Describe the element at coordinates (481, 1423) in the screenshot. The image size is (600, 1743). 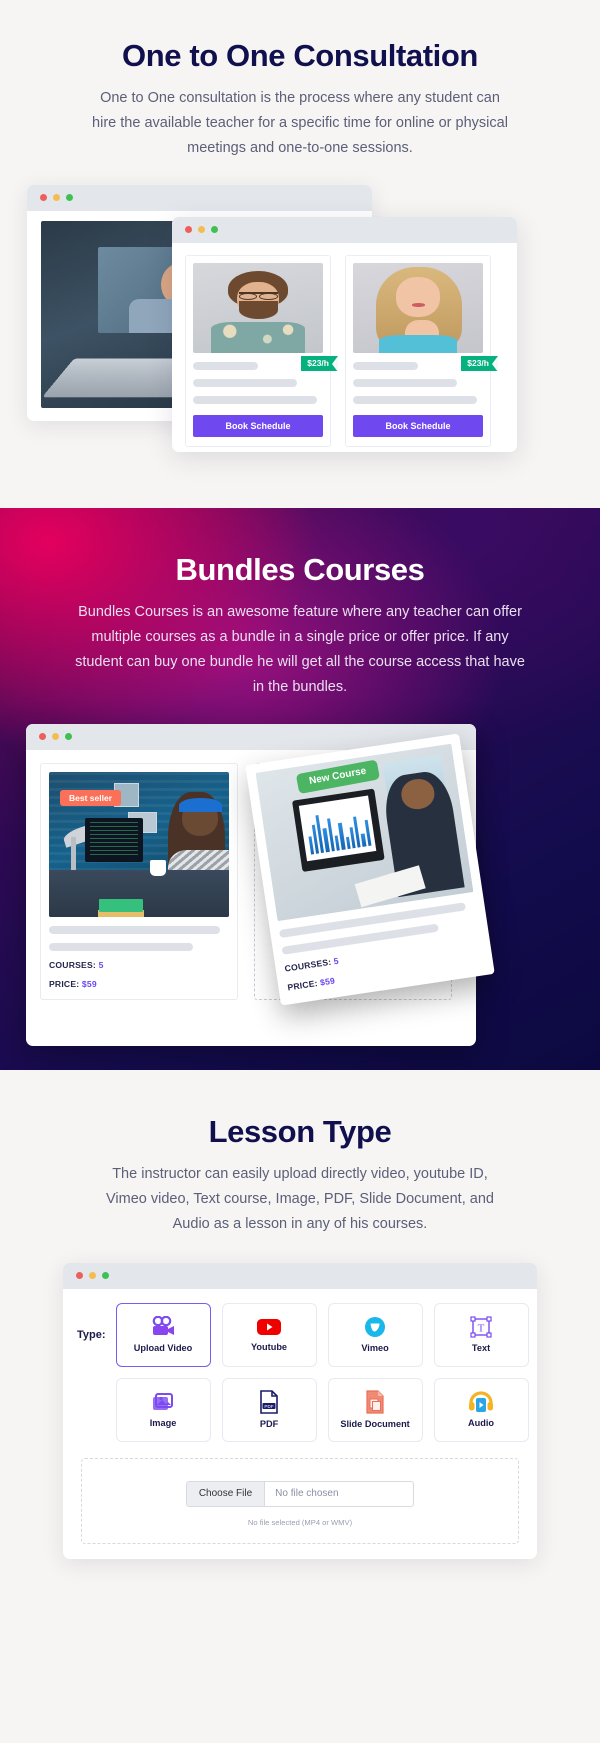
I see `tile-label: Audio` at that location.